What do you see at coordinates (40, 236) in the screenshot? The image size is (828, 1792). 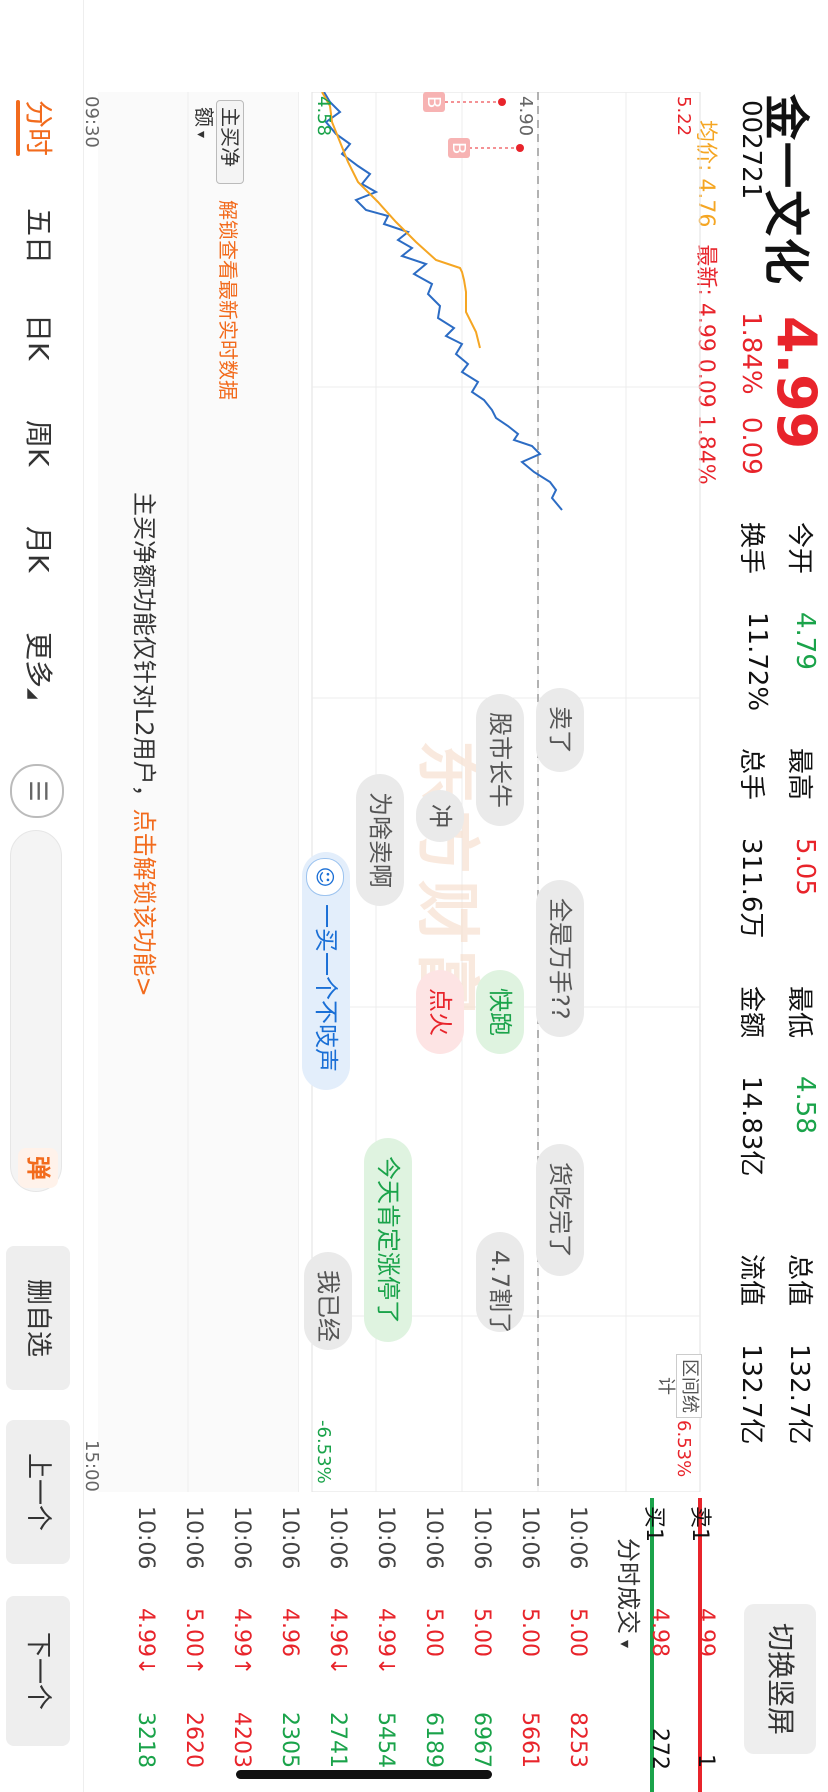 I see `tab-five-day: 五日` at bounding box center [40, 236].